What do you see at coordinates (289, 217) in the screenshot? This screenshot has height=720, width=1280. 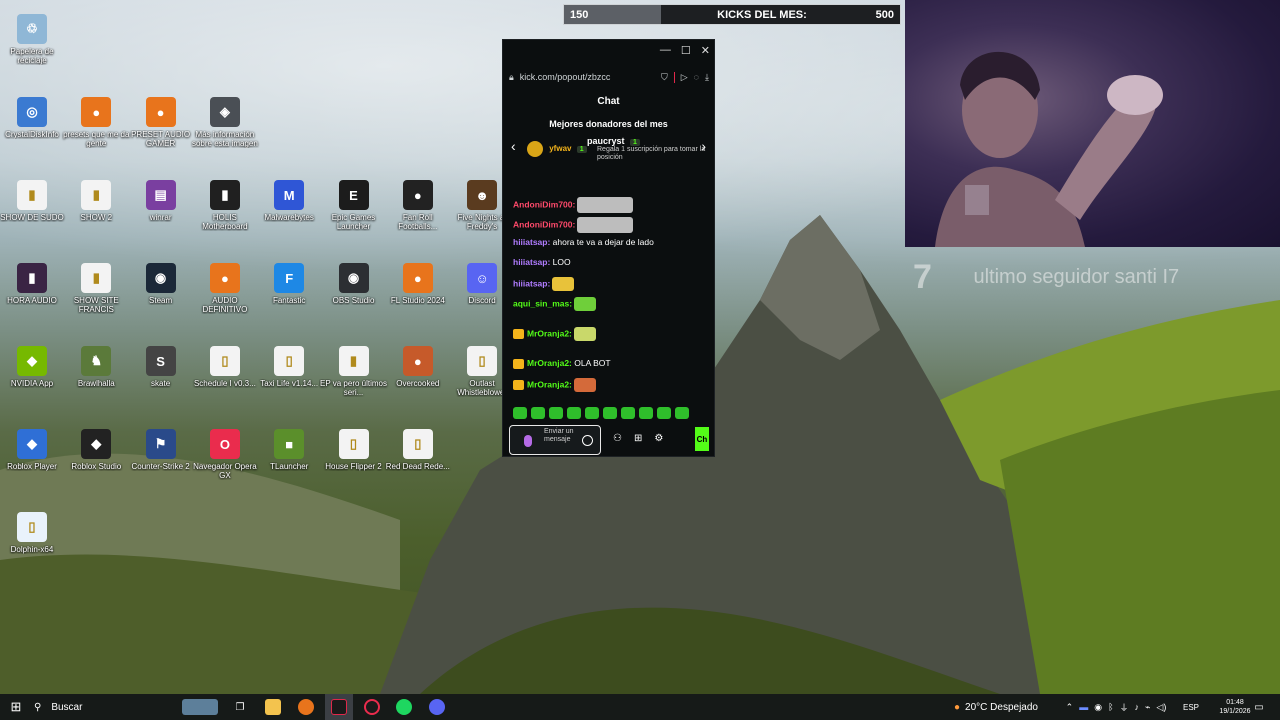 I see `desktop-icon-label: Malwarebytes` at bounding box center [289, 217].